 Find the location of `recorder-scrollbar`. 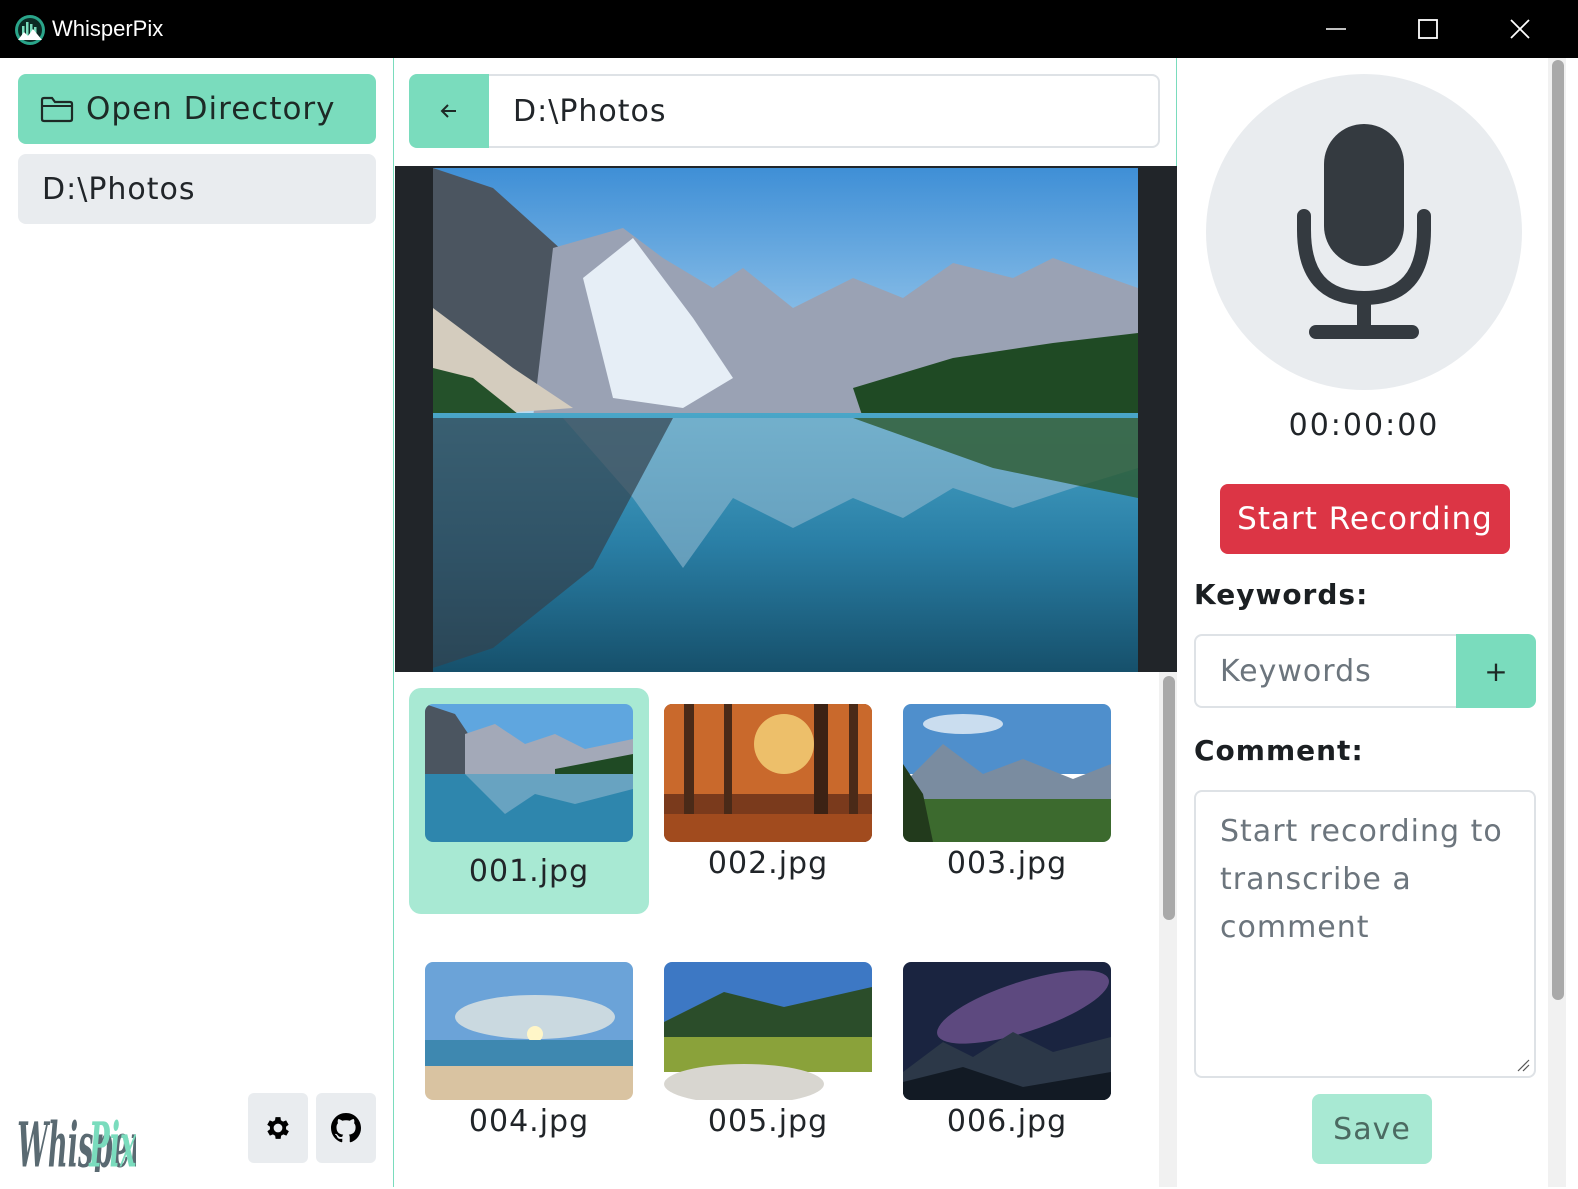

recorder-scrollbar is located at coordinates (1557, 622).